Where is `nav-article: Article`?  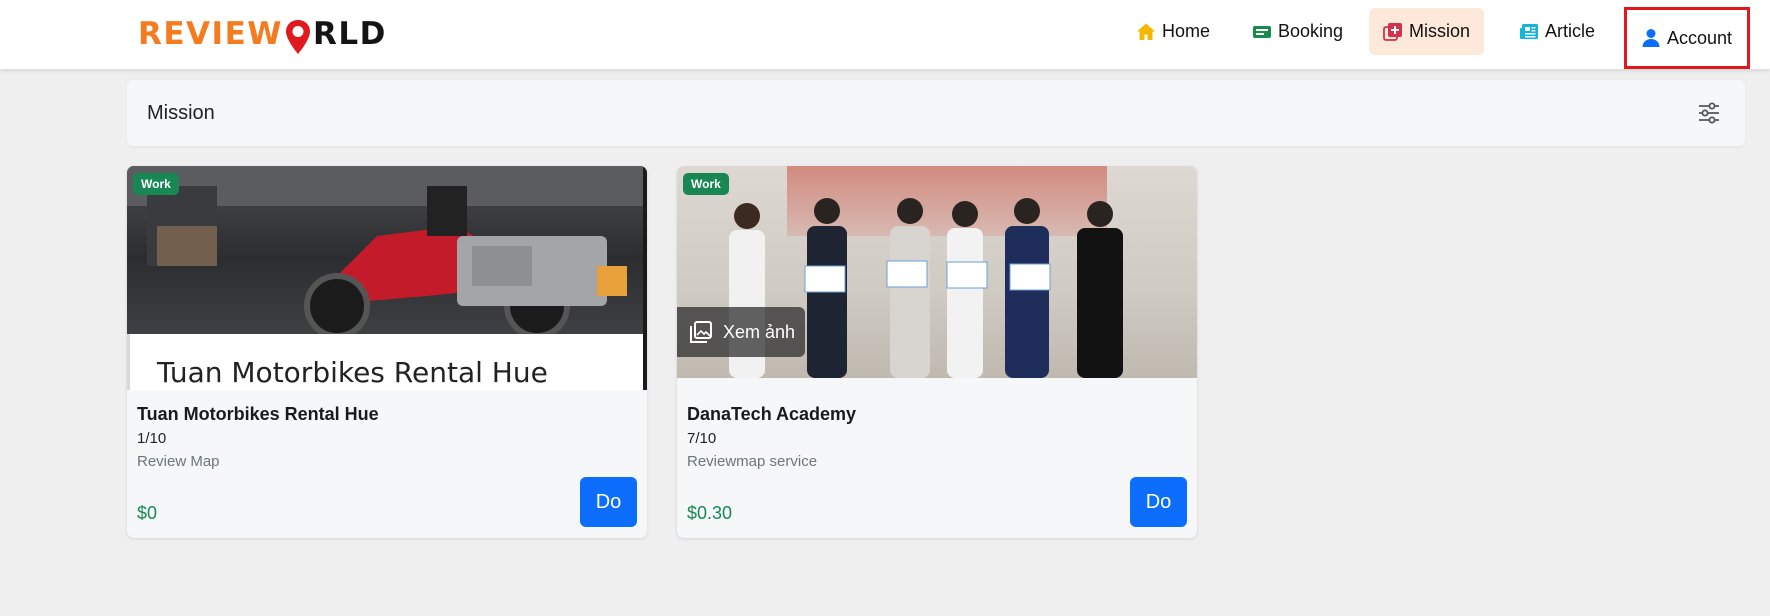
nav-article: Article is located at coordinates (1557, 31).